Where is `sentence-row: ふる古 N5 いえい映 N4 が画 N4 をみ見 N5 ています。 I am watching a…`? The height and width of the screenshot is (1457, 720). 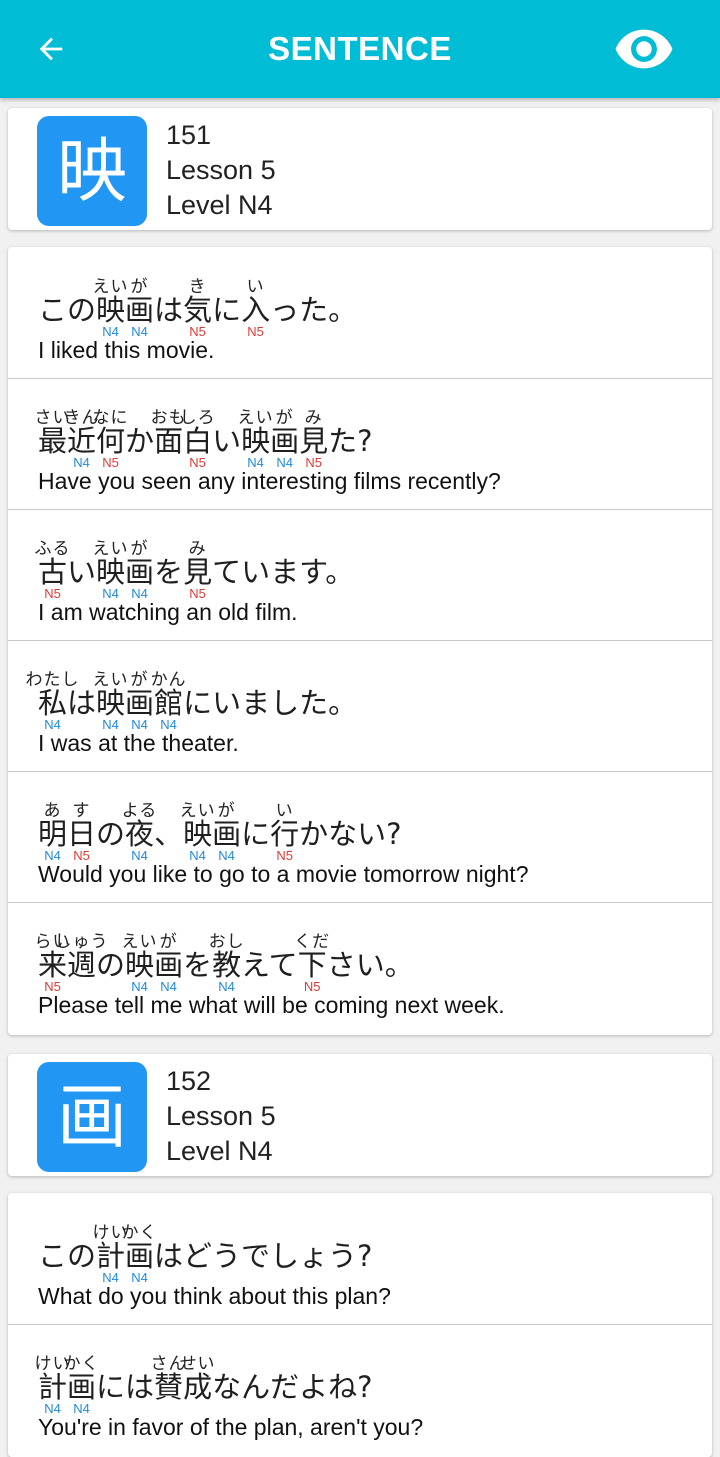 sentence-row: ふる古 N5 いえい映 N4 が画 N4 をみ見 N5 ています。 I am watching a… is located at coordinates (360, 575).